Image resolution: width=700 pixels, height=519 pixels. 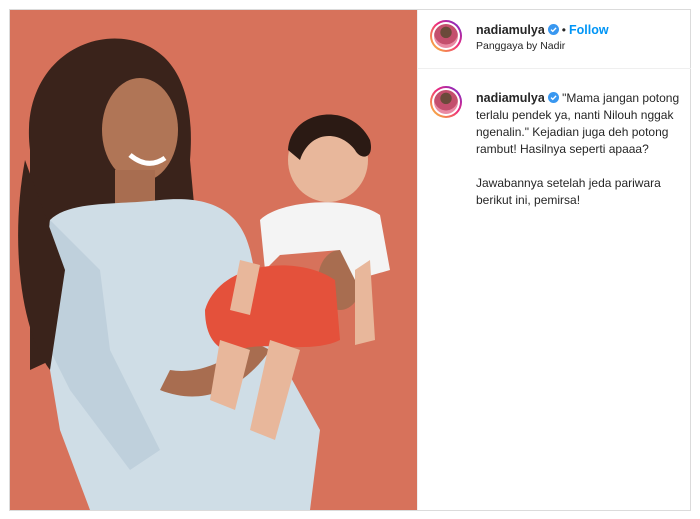 What do you see at coordinates (520, 46) in the screenshot?
I see `location-link: Panggaya by Nadir` at bounding box center [520, 46].